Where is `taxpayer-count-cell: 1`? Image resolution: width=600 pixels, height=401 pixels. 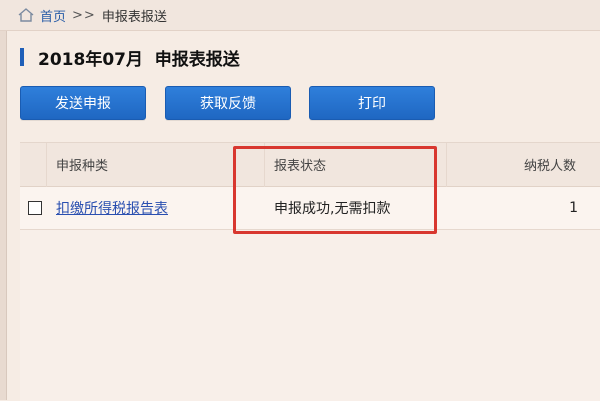
taxpayer-count-cell: 1 is located at coordinates (573, 208).